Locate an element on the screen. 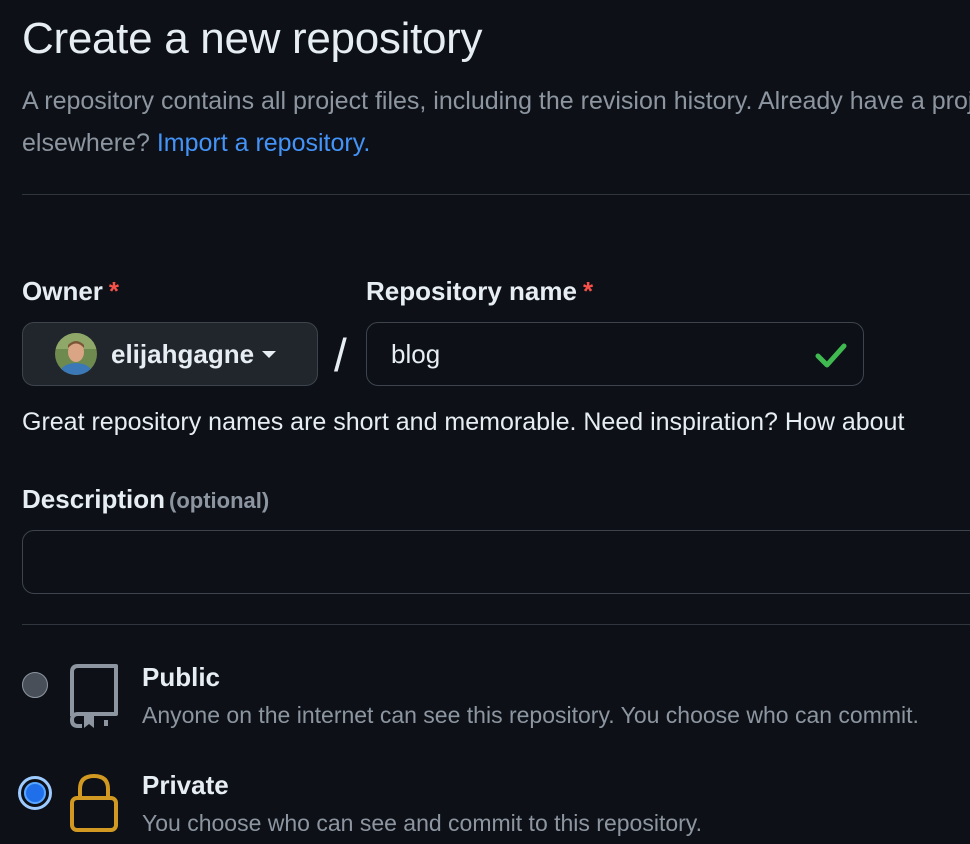 The width and height of the screenshot is (970, 844). public-radio is located at coordinates (35, 685).